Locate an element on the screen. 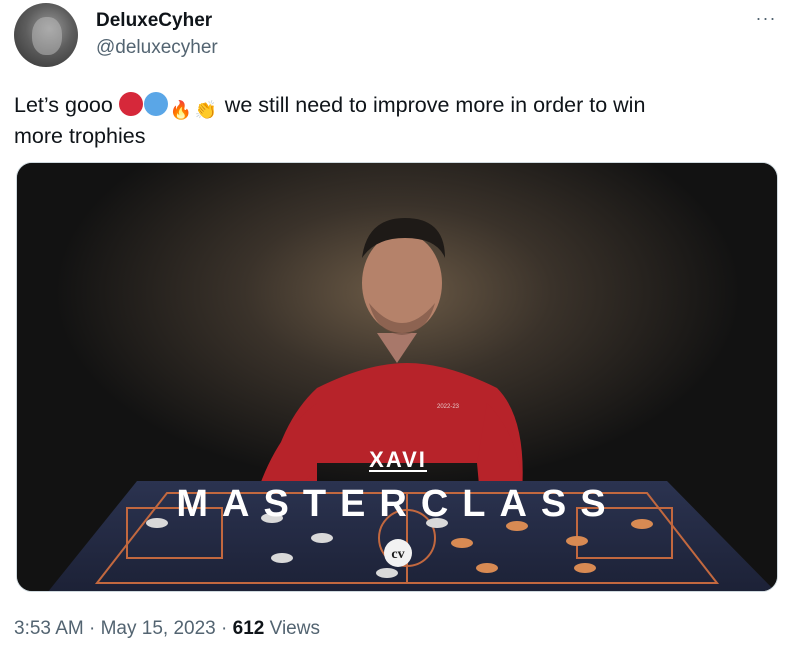 This screenshot has height=652, width=800. blue-circle-emoji is located at coordinates (155, 104).